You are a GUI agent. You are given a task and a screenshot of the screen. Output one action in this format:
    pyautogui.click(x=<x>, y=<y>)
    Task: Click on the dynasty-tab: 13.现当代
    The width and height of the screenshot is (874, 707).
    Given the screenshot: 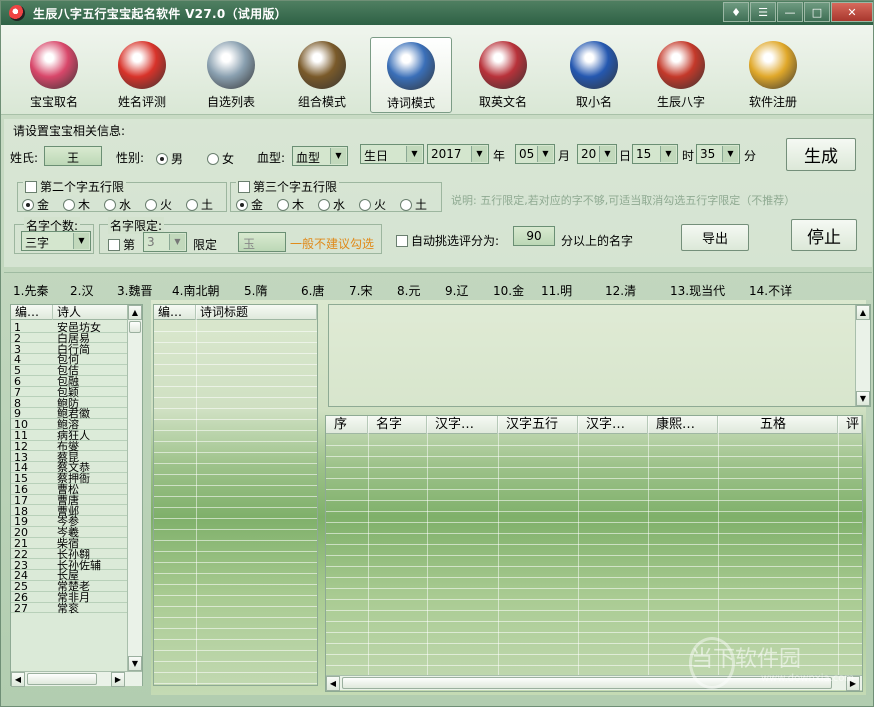 What is the action you would take?
    pyautogui.click(x=697, y=290)
    